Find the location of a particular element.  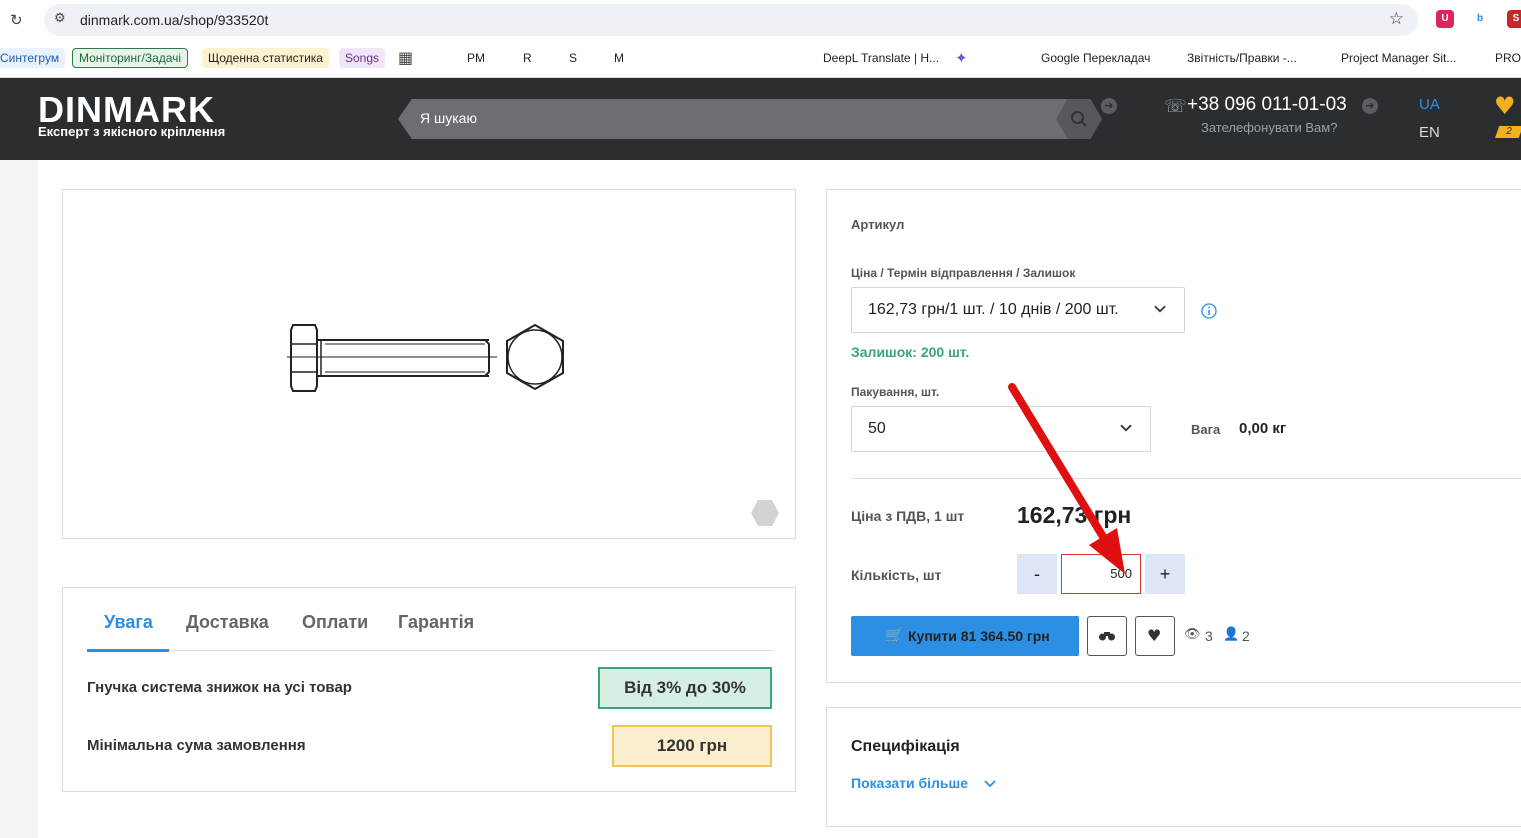

tab-delivery: Доставка is located at coordinates (227, 622).